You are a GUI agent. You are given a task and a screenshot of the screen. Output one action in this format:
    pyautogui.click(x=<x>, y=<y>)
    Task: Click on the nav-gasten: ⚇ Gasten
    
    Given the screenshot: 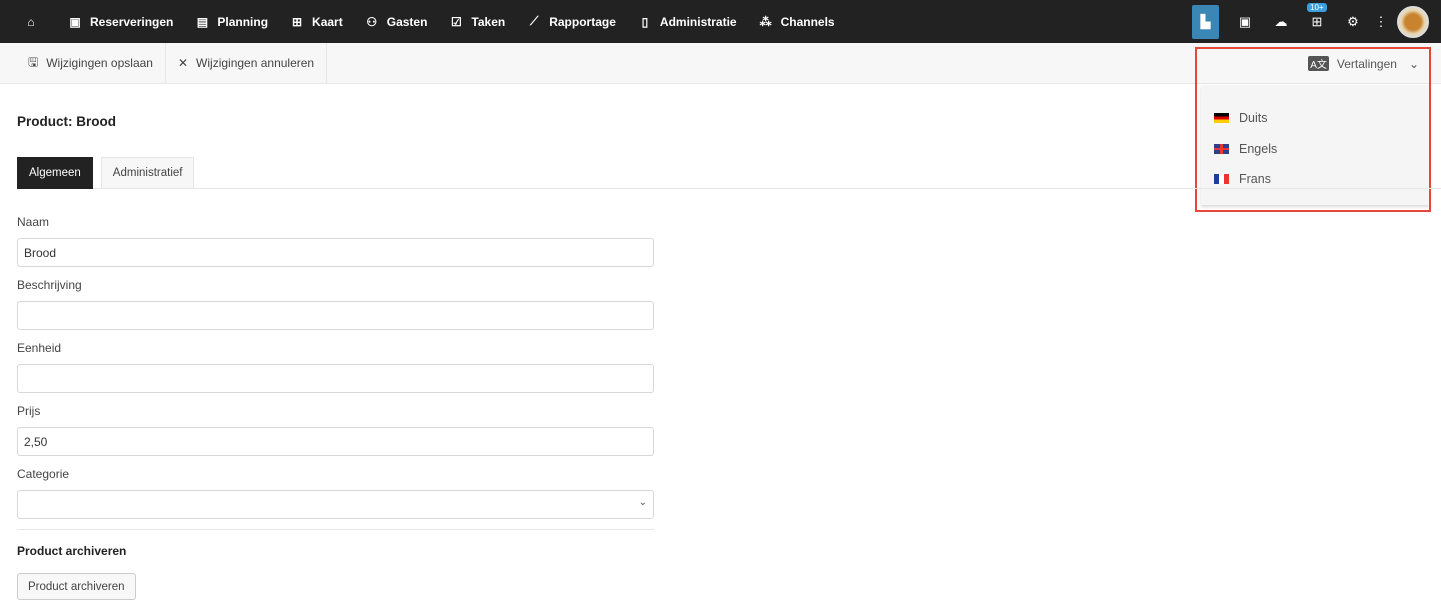 What is the action you would take?
    pyautogui.click(x=396, y=21)
    